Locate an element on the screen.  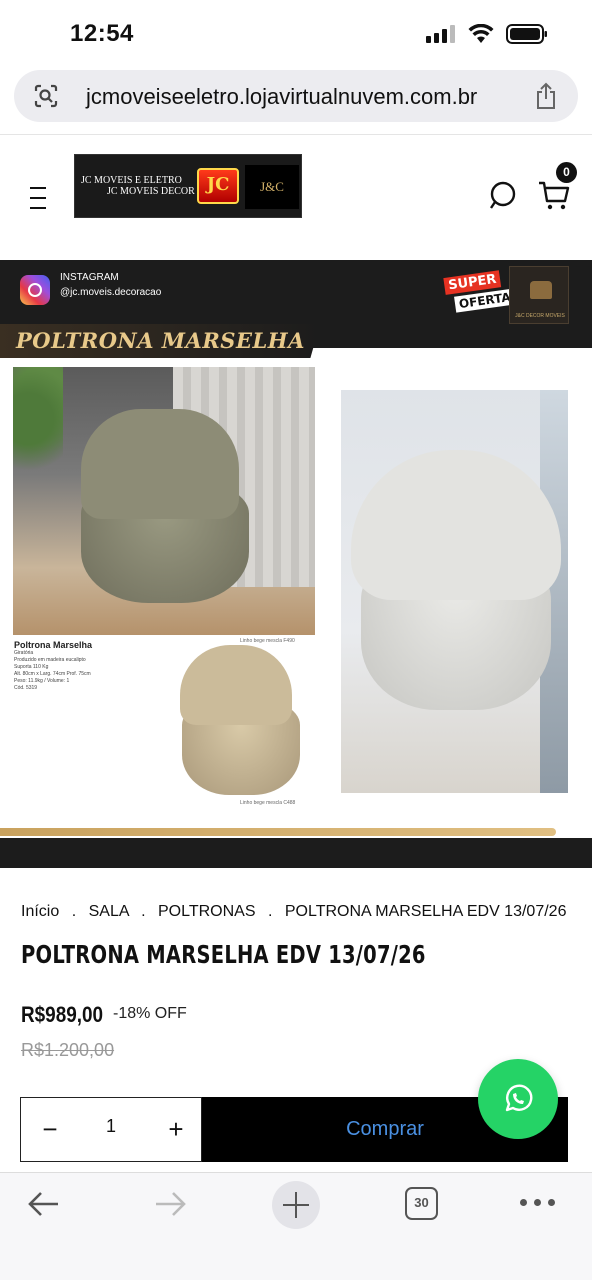
quantity-decrease-button: − is located at coordinates (50, 1129).